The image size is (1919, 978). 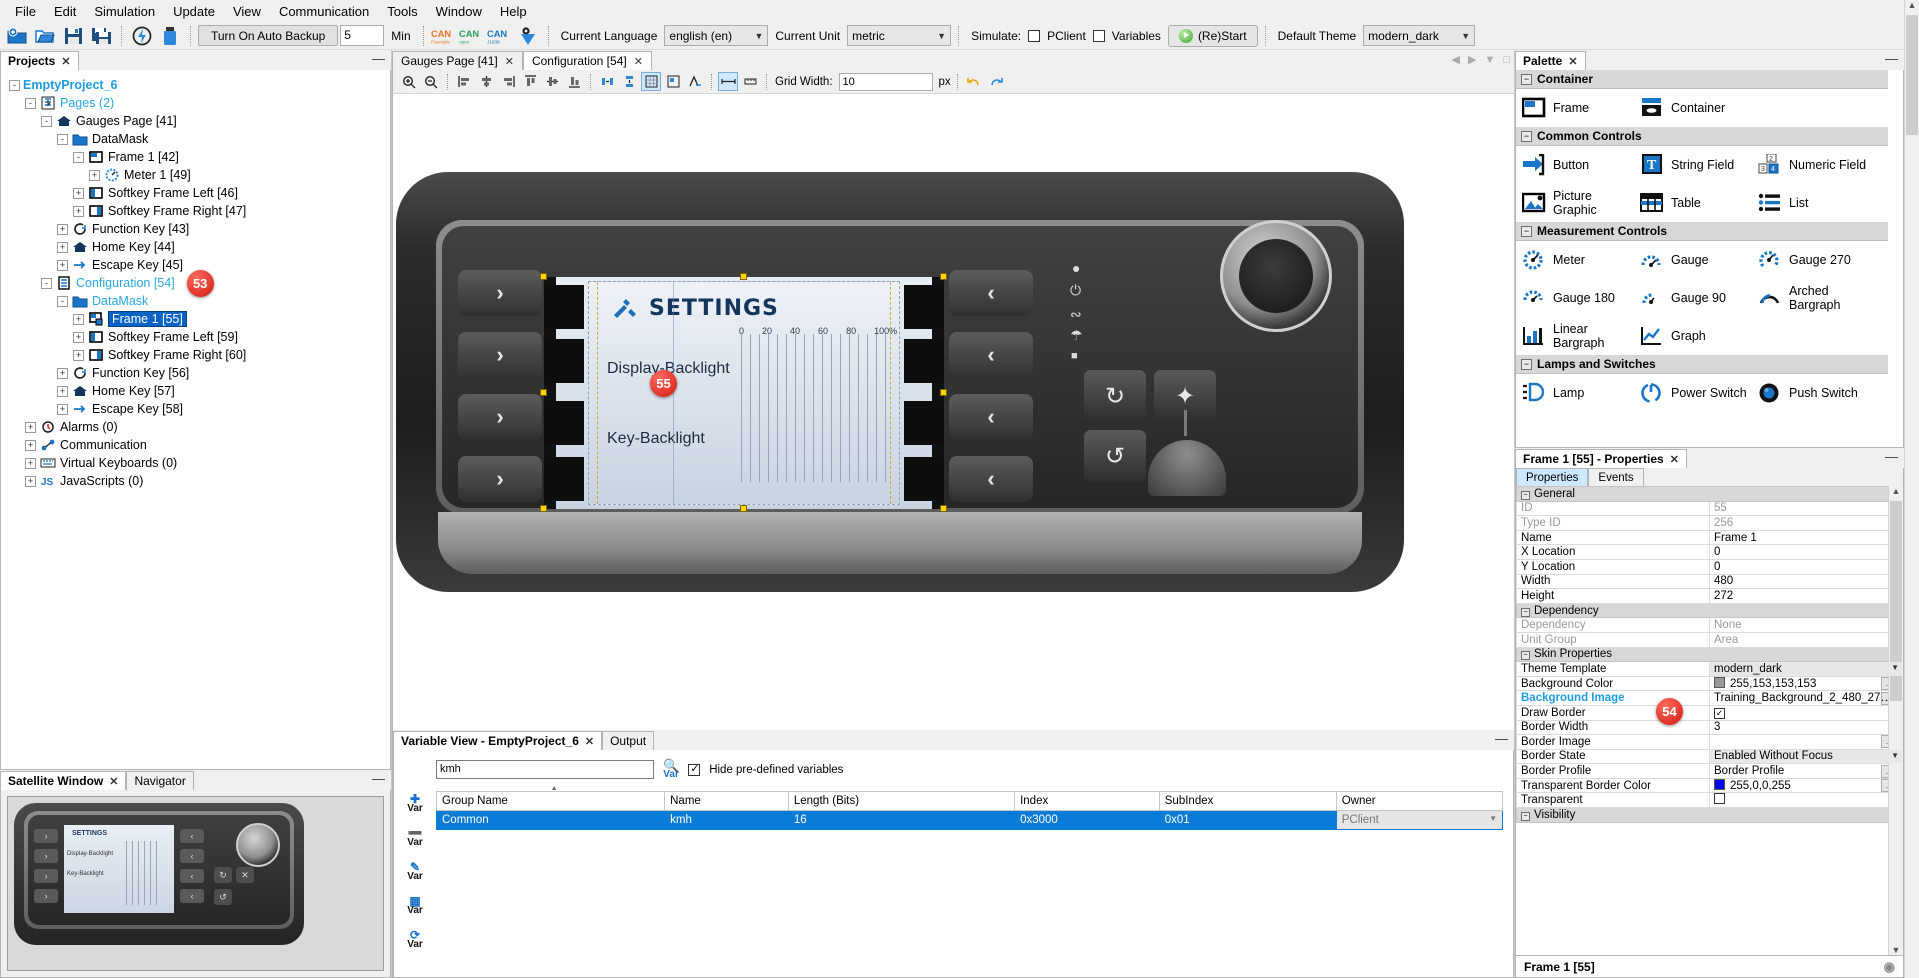 I want to click on property-value: ...255,0,0,255, so click(x=1806, y=785).